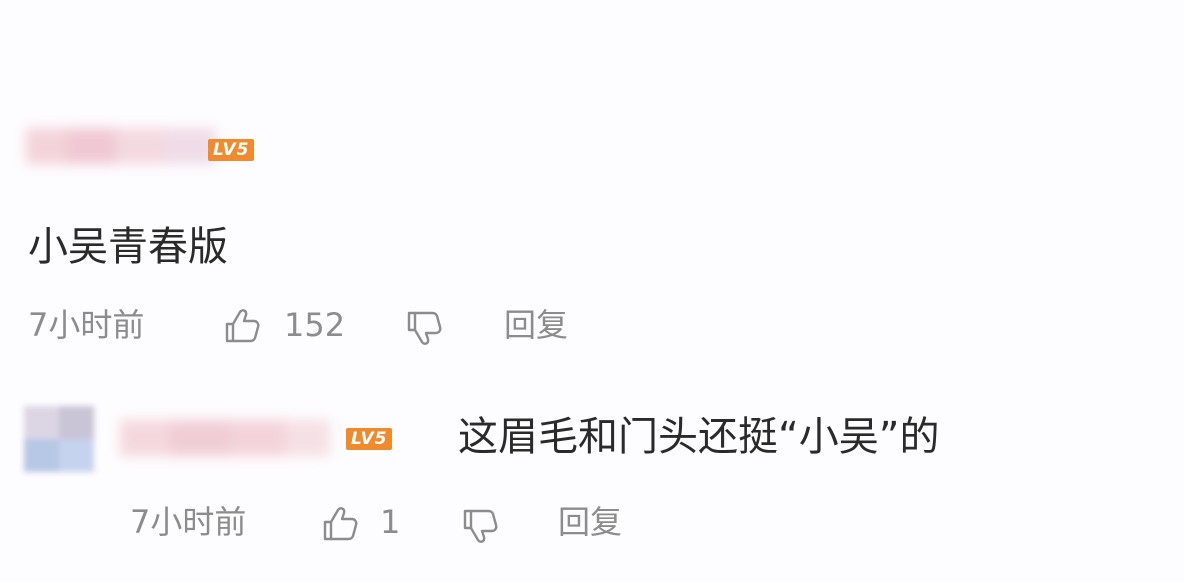 The image size is (1184, 582). I want to click on like-count: 152, so click(315, 325).